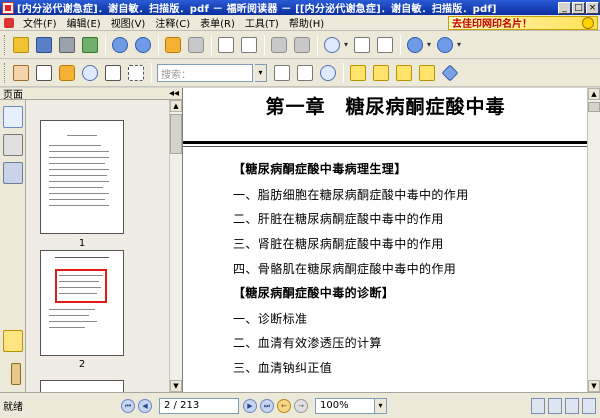 This screenshot has height=418, width=600. What do you see at coordinates (143, 45) in the screenshot?
I see `page-down-button` at bounding box center [143, 45].